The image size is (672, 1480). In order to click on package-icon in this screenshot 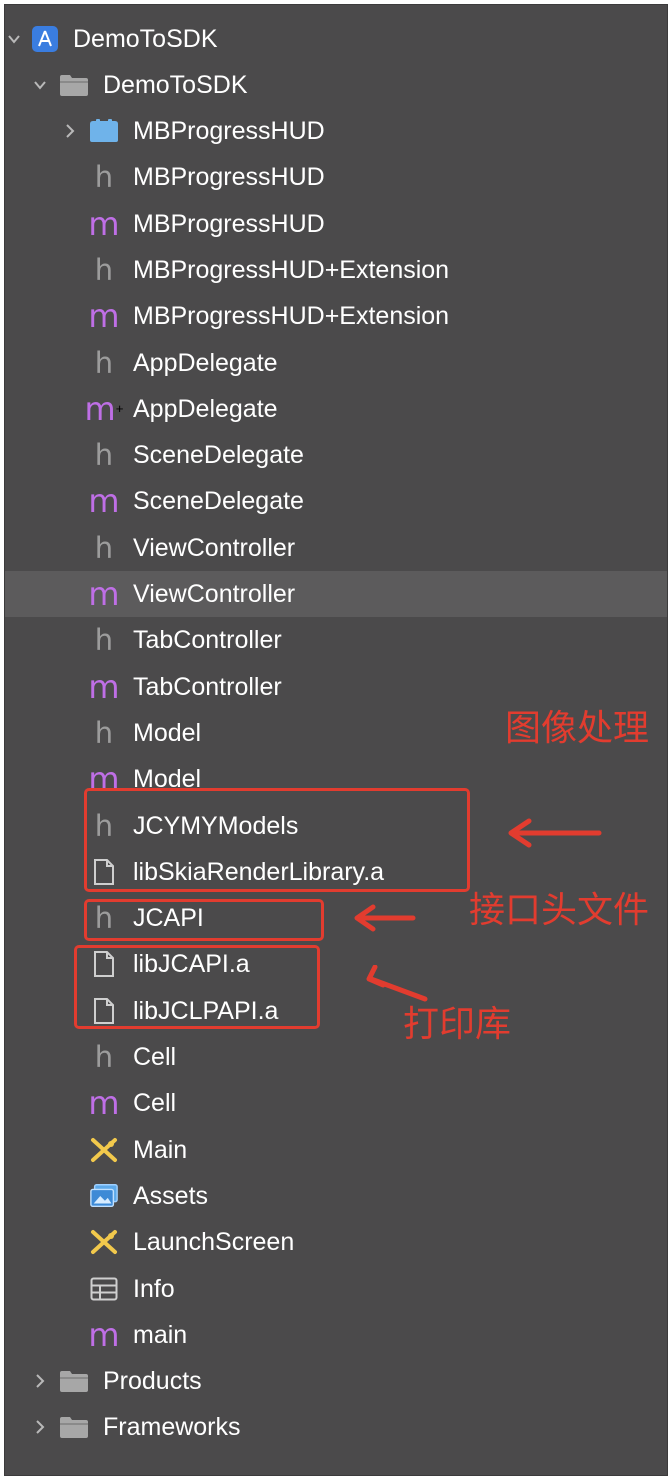, I will do `click(104, 131)`.